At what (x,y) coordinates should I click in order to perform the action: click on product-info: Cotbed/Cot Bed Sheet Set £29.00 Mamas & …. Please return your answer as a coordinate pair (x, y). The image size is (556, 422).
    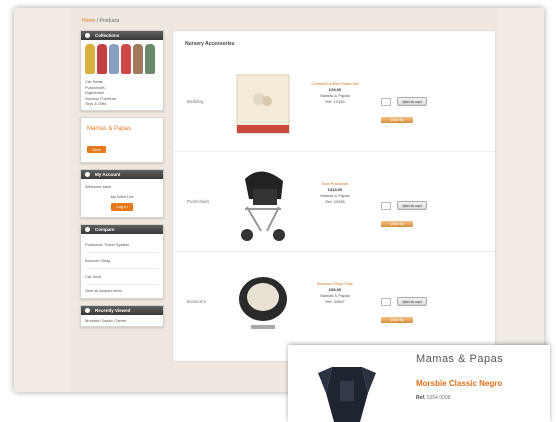
    Looking at the image, I should click on (335, 93).